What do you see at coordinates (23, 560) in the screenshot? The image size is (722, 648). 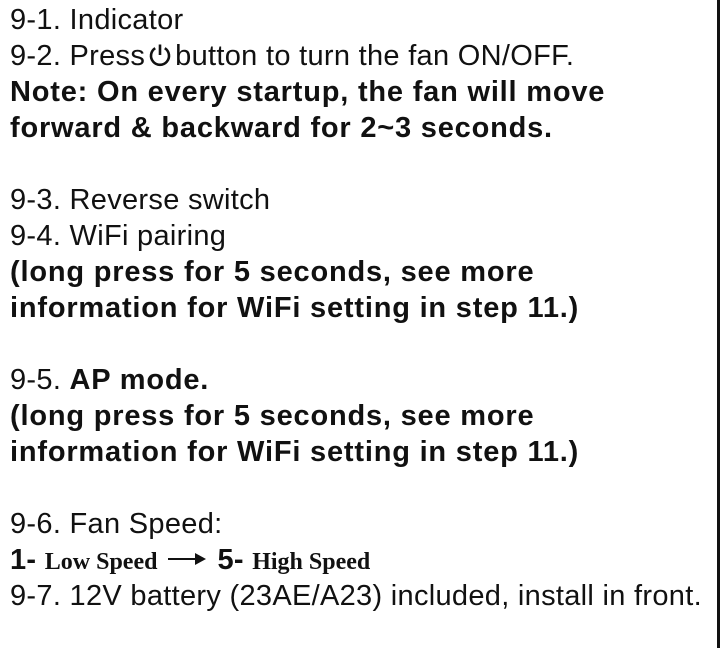 I see `low-speed-number: 1-` at bounding box center [23, 560].